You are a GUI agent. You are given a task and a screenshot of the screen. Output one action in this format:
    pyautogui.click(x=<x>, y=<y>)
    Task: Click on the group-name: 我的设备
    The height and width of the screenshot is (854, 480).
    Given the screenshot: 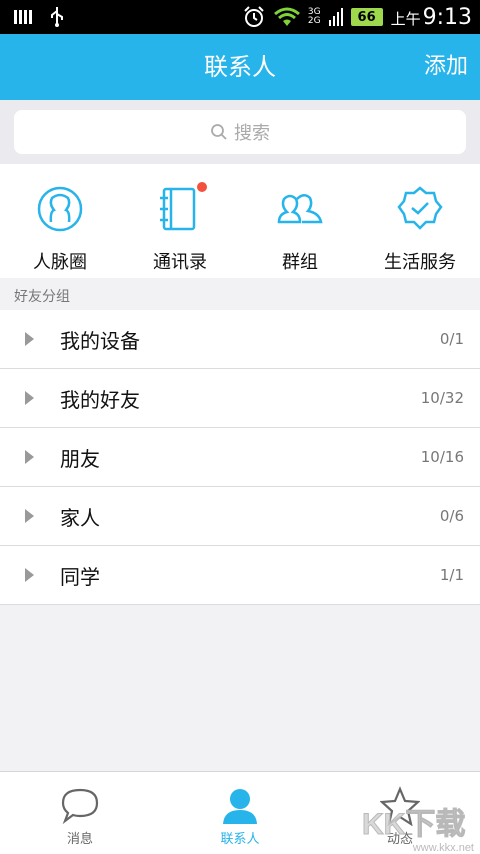 What is the action you would take?
    pyautogui.click(x=100, y=340)
    